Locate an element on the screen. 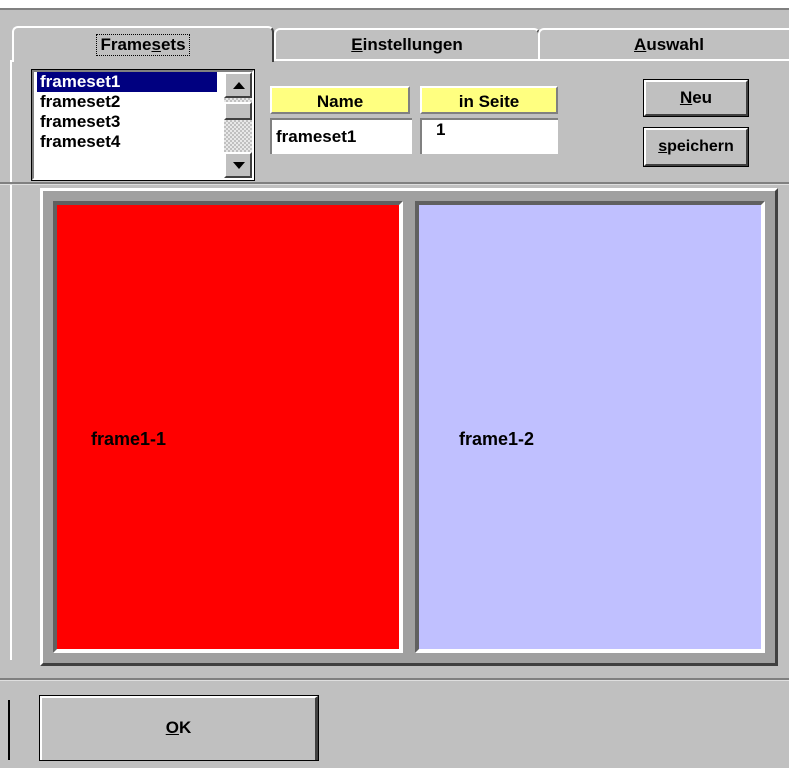 The height and width of the screenshot is (768, 789). ok-button-label: O is located at coordinates (172, 727).